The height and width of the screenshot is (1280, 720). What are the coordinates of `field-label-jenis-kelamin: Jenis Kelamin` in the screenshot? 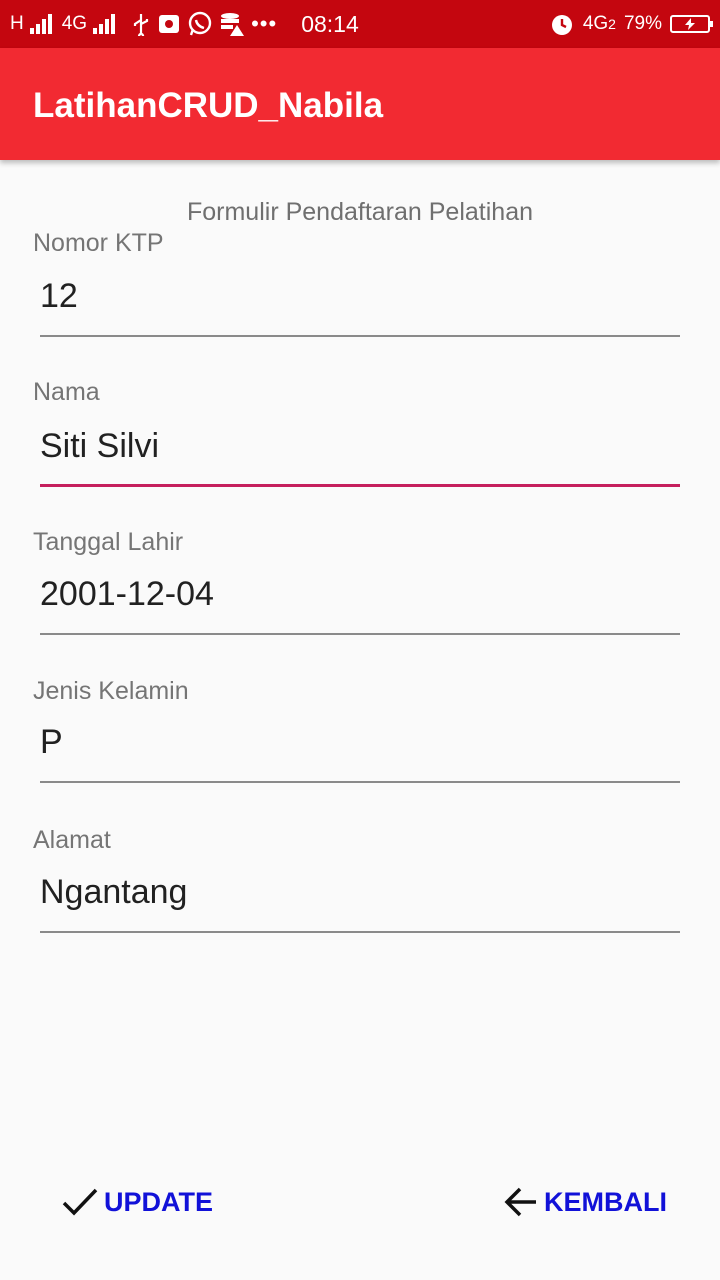 It's located at (111, 691).